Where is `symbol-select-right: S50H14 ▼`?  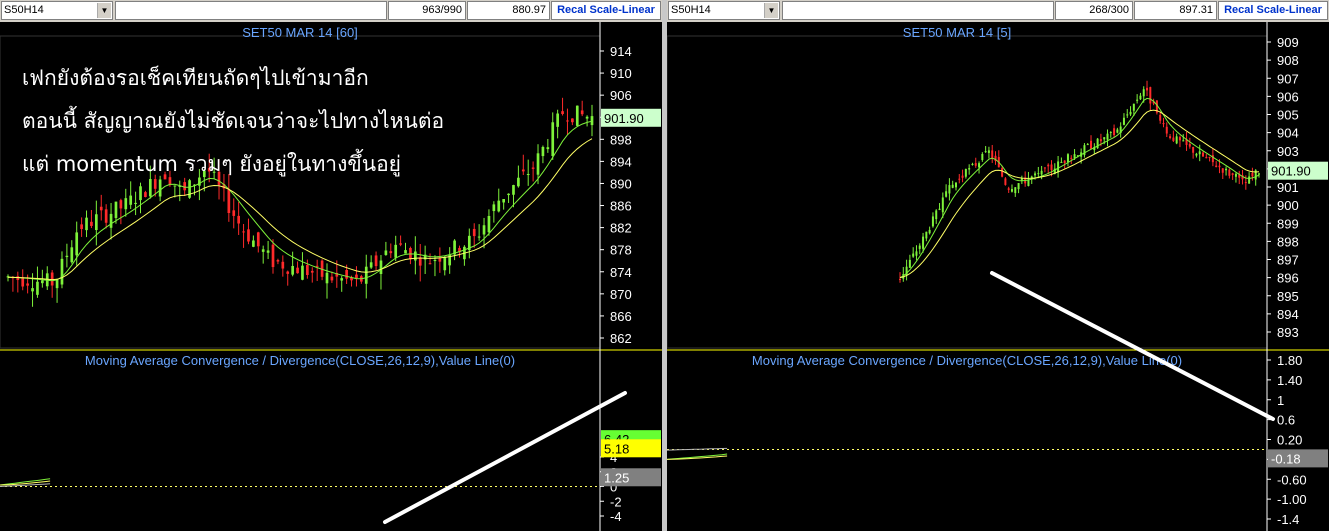
symbol-select-right: S50H14 ▼ is located at coordinates (724, 10).